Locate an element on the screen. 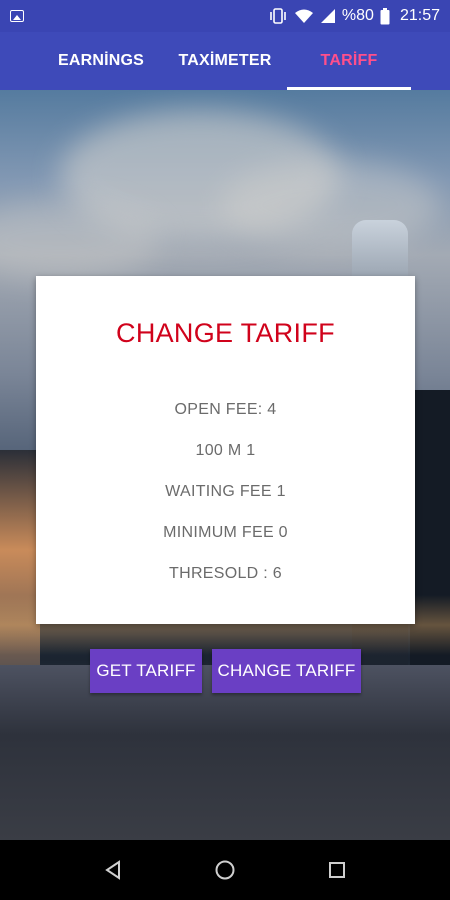  tab-tariff: TARİFF is located at coordinates (349, 61).